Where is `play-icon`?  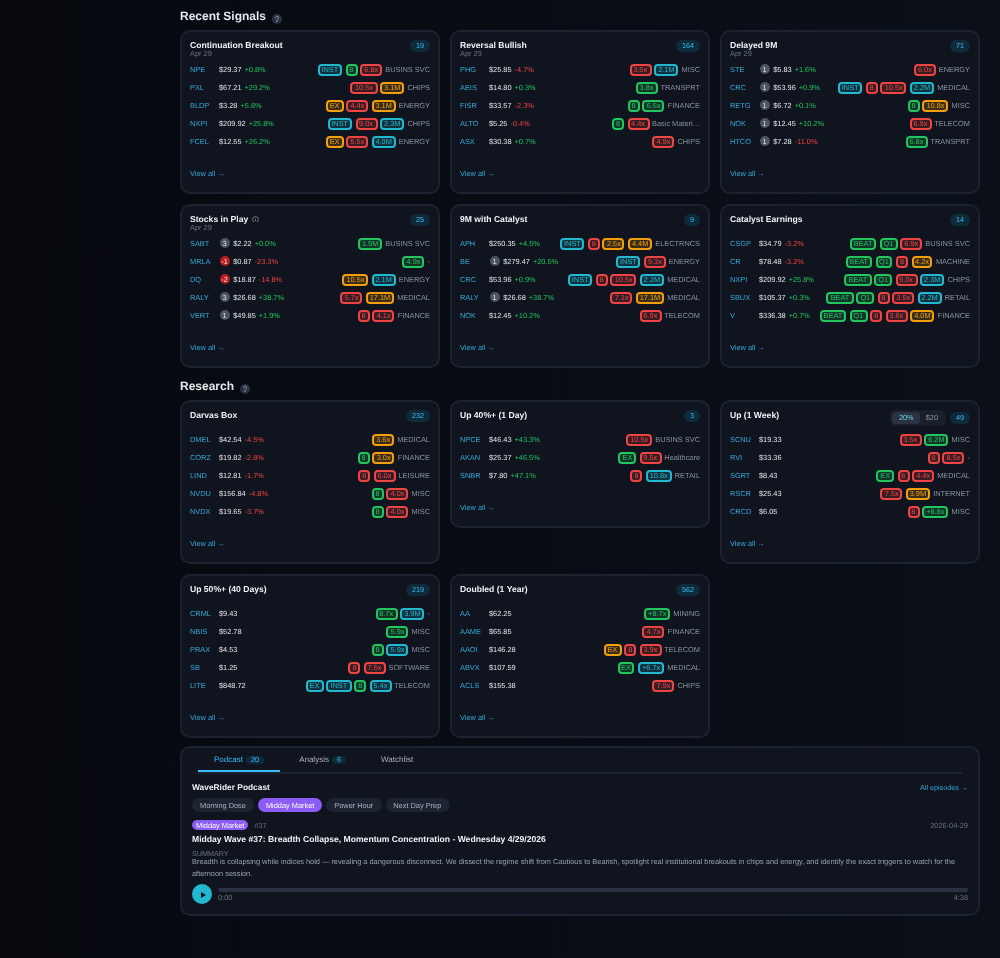
play-icon is located at coordinates (202, 894).